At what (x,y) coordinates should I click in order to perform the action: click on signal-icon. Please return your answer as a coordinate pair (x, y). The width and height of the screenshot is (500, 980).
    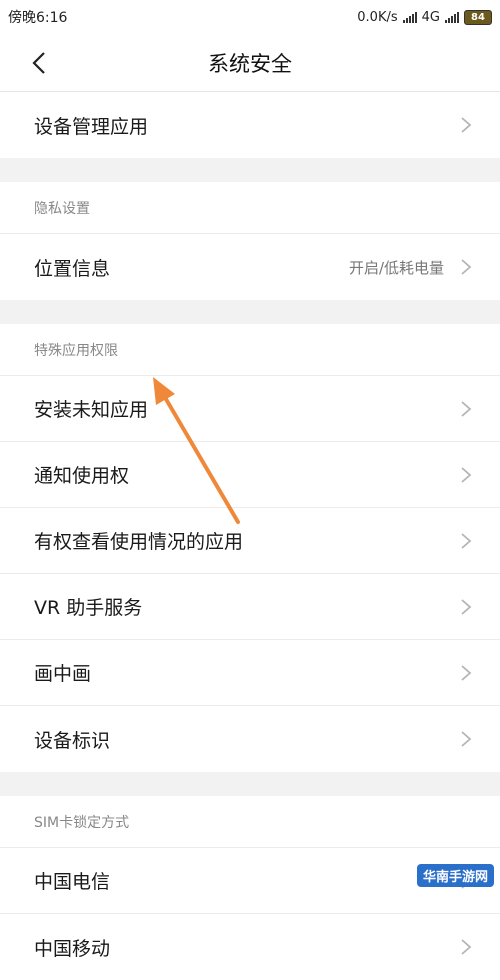
    Looking at the image, I should click on (409, 17).